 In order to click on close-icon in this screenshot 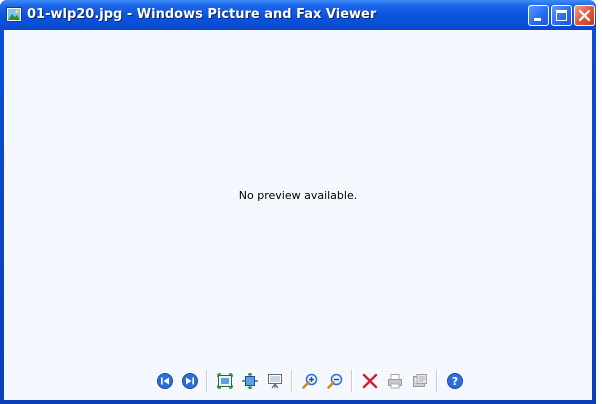, I will do `click(584, 15)`.